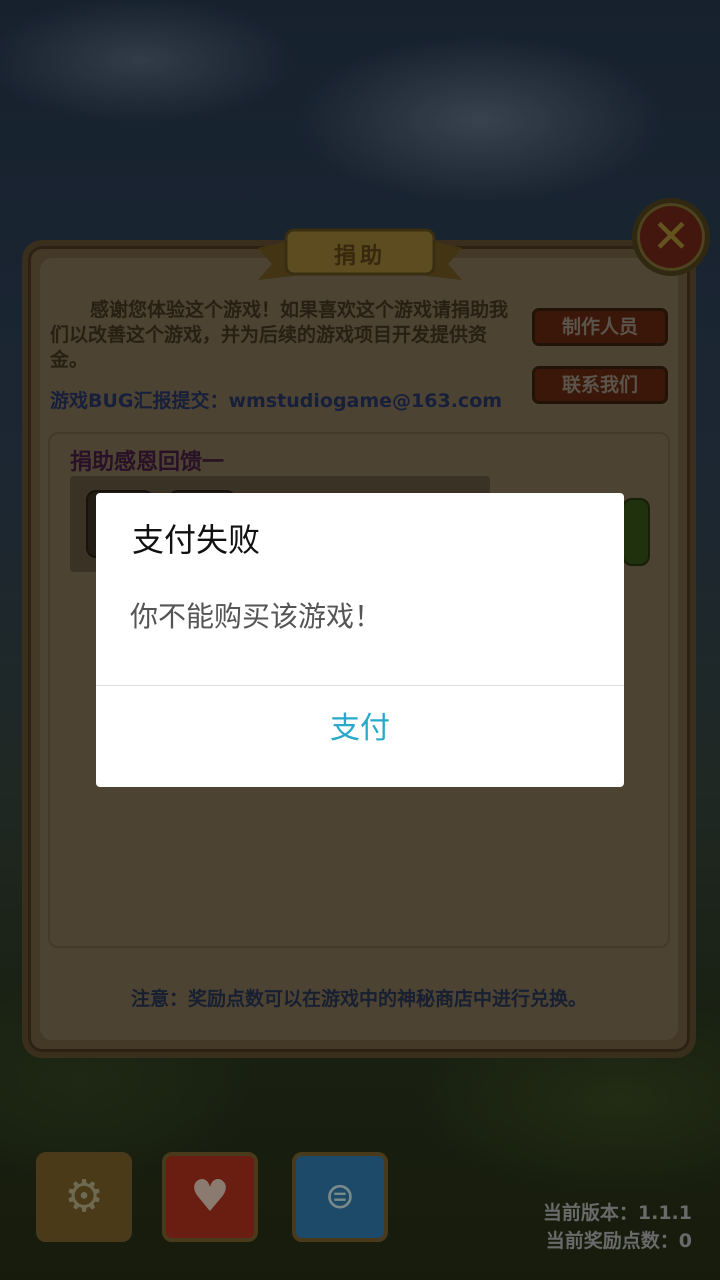 This screenshot has height=1280, width=720. What do you see at coordinates (618, 1241) in the screenshot?
I see `reward-points-label: 当前奖励点数：0` at bounding box center [618, 1241].